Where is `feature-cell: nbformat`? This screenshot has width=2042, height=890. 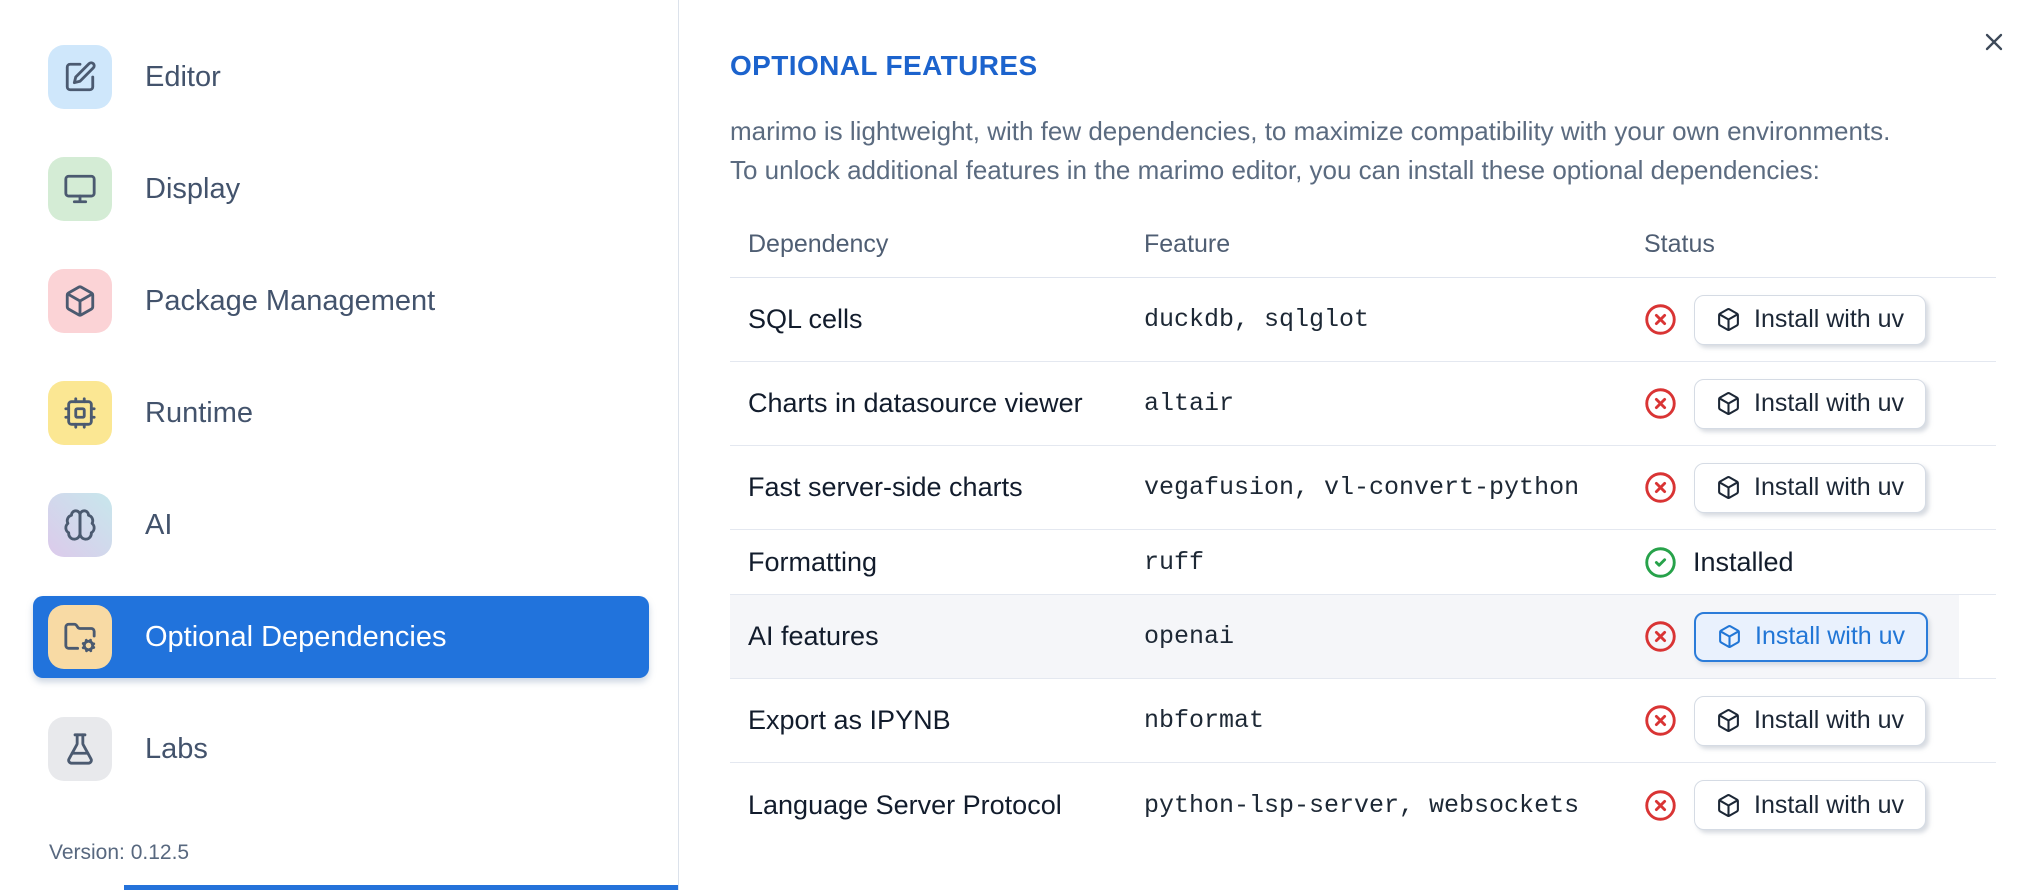
feature-cell: nbformat is located at coordinates (1204, 720).